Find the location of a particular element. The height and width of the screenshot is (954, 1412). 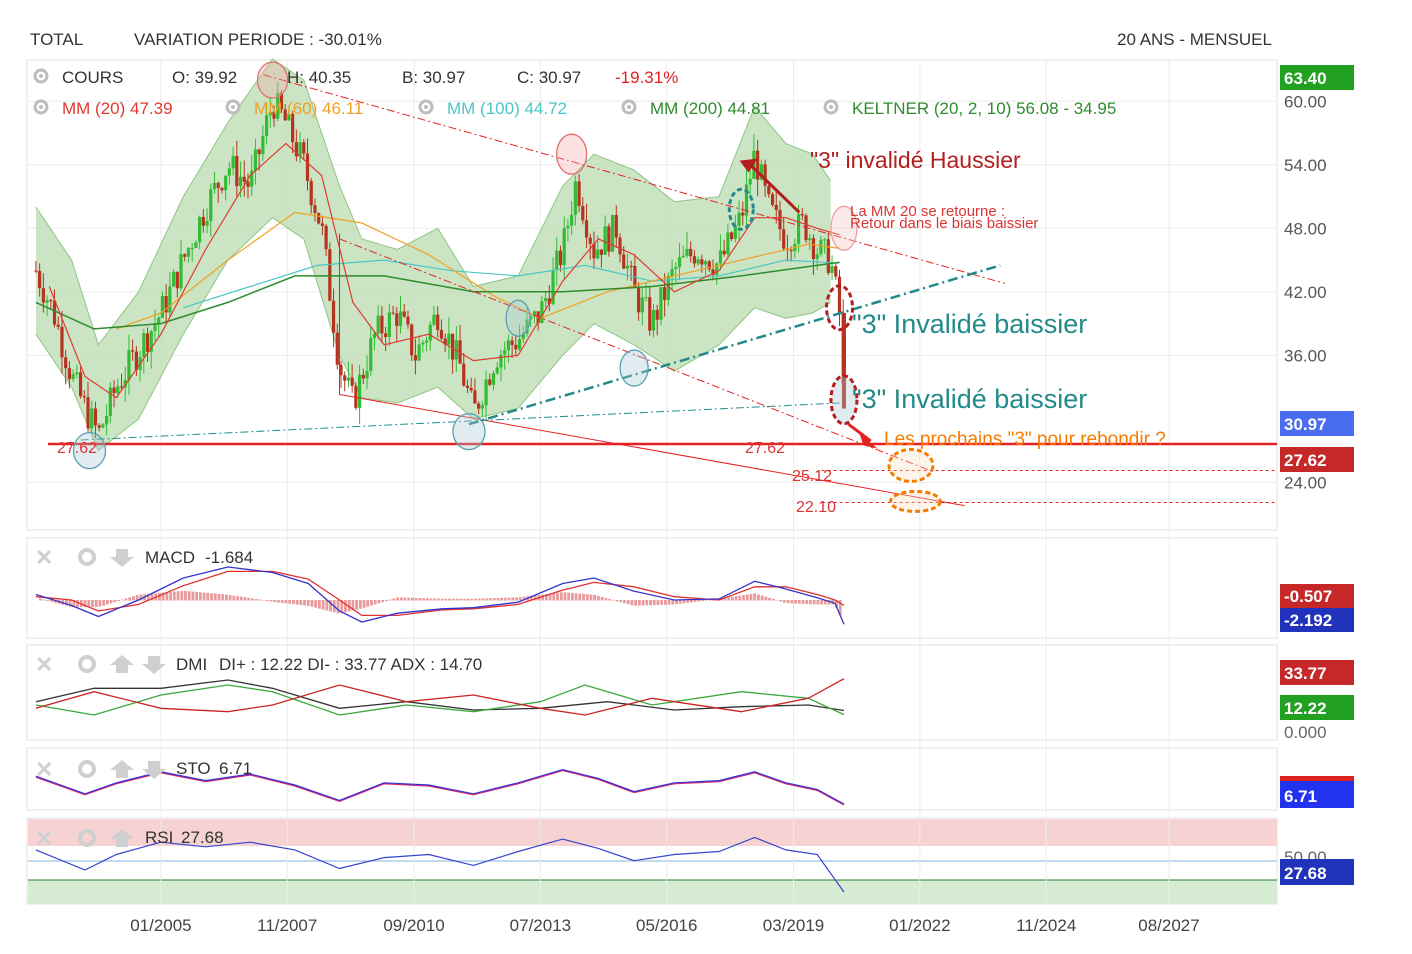

rsi-label: RSI is located at coordinates (159, 837).